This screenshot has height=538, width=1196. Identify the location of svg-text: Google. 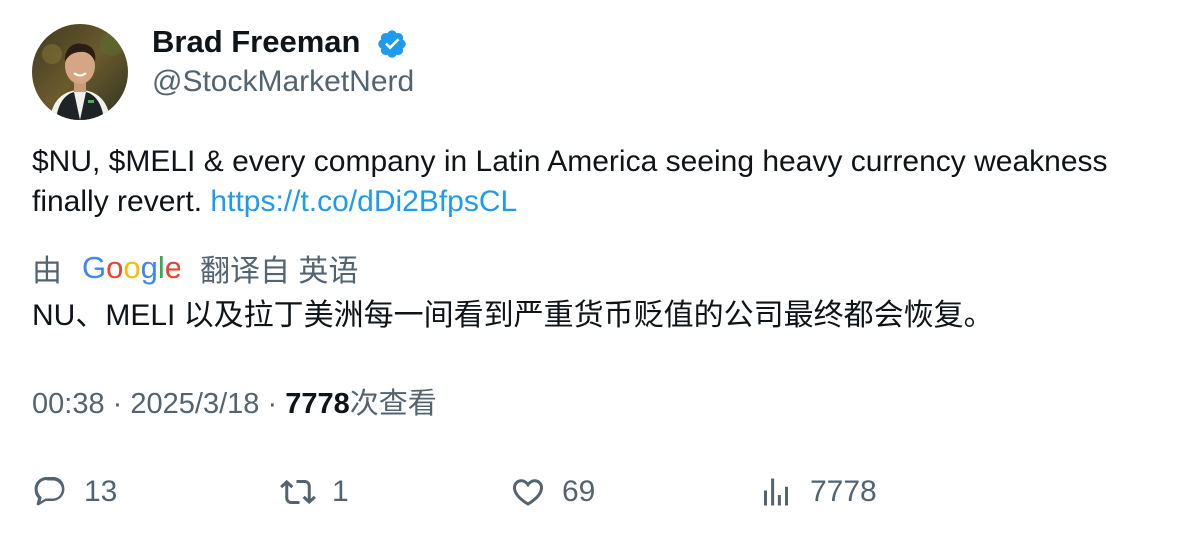
(131, 267).